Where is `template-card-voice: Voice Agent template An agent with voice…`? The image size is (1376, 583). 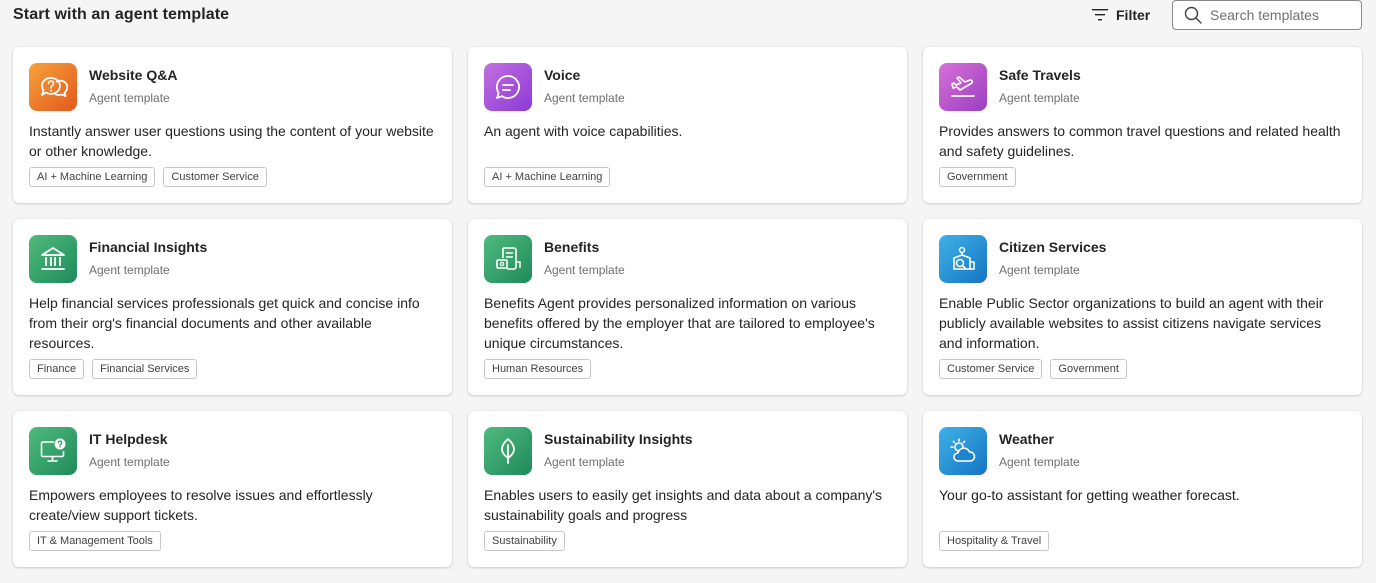
template-card-voice: Voice Agent template An agent with voice… is located at coordinates (687, 125).